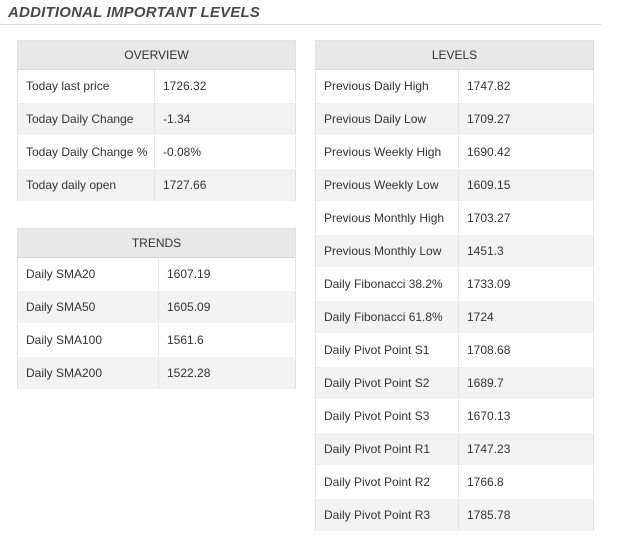 The height and width of the screenshot is (545, 624). Describe the element at coordinates (225, 119) in the screenshot. I see `overview-row-value: -1.34` at that location.